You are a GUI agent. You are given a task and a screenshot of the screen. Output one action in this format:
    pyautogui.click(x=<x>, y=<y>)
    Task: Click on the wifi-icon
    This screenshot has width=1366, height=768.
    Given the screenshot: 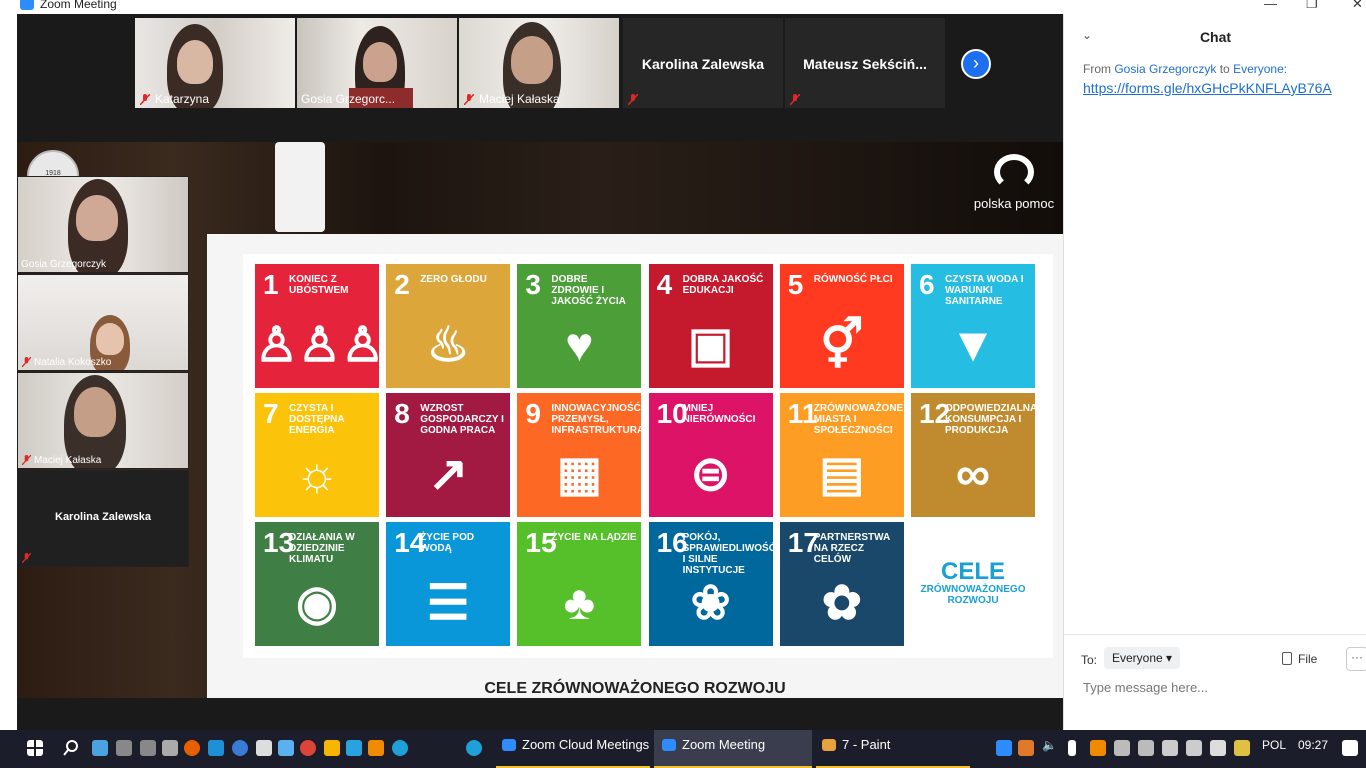 What is the action you would take?
    pyautogui.click(x=1170, y=748)
    